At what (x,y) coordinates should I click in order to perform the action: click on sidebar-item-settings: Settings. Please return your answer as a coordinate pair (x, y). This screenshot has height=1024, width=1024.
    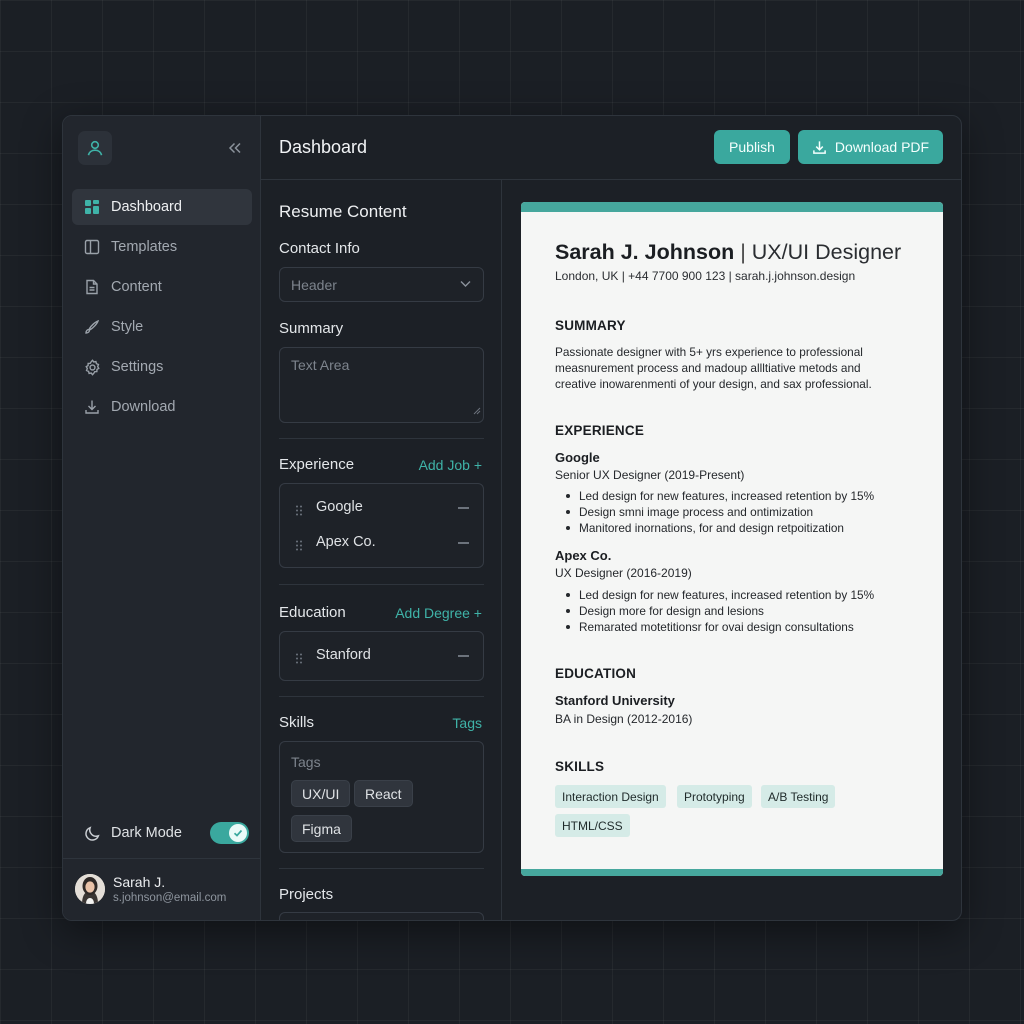
    Looking at the image, I should click on (162, 367).